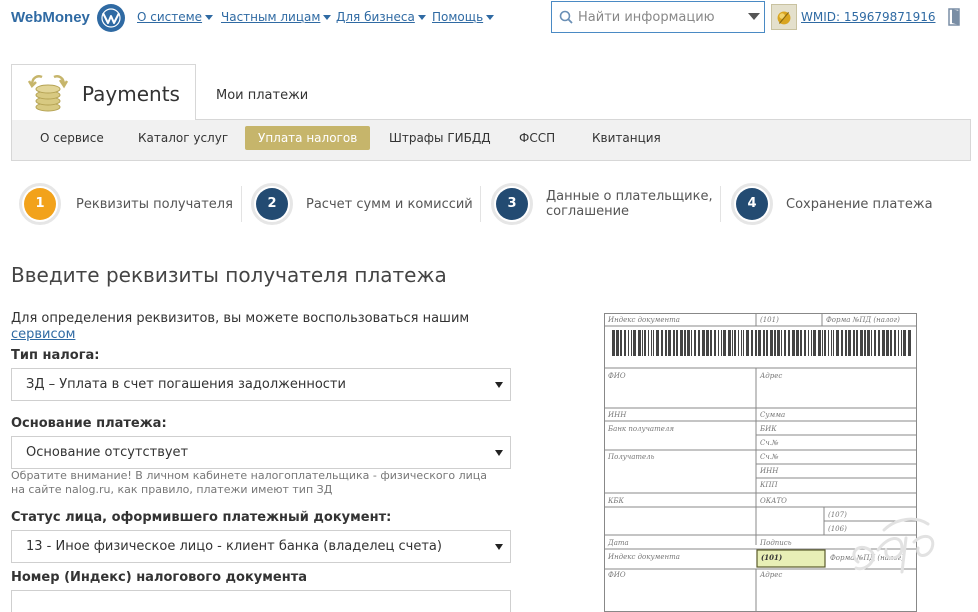 The width and height of the screenshot is (978, 612). I want to click on step-2-number: 2, so click(272, 204).